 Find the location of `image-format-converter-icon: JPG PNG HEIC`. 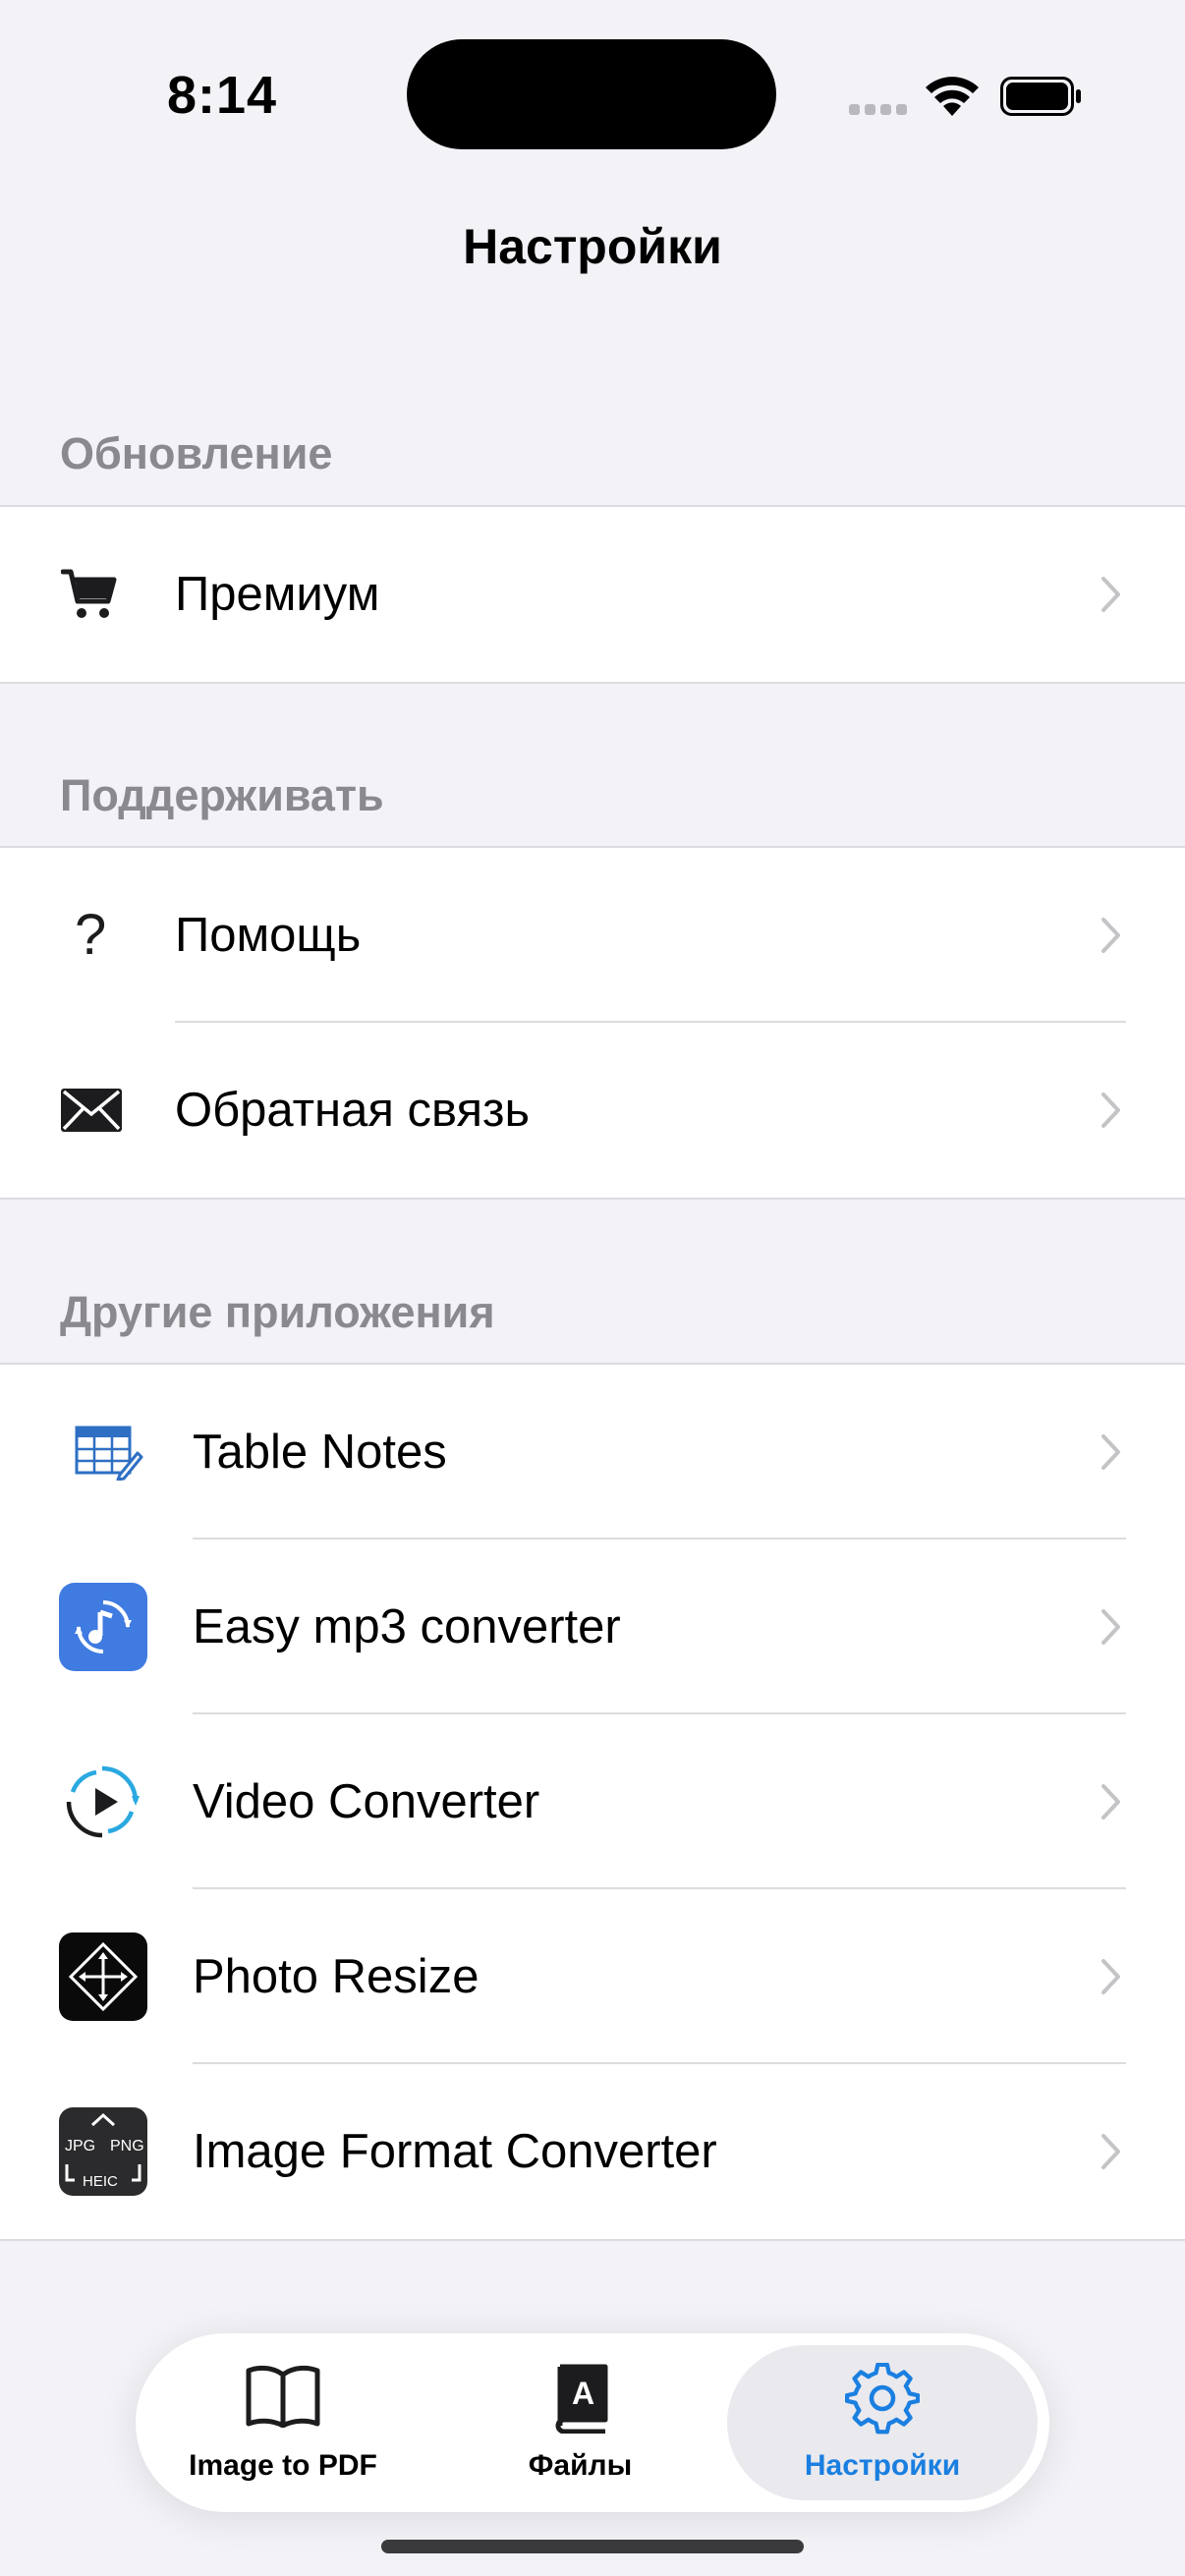

image-format-converter-icon: JPG PNG HEIC is located at coordinates (103, 2151).